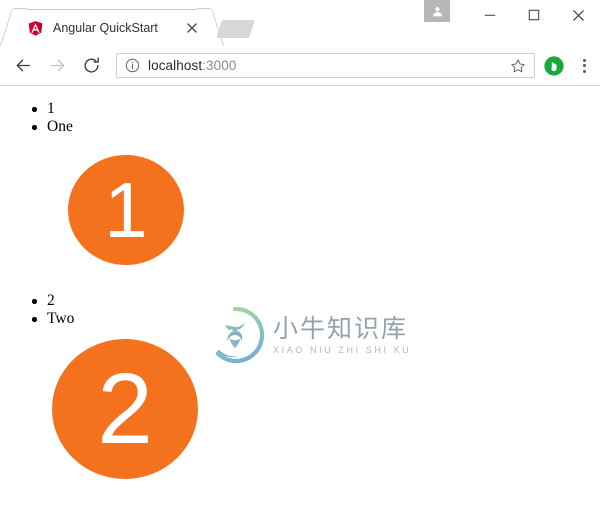 This screenshot has height=512, width=600. Describe the element at coordinates (437, 11) in the screenshot. I see `user-avatar-icon` at that location.